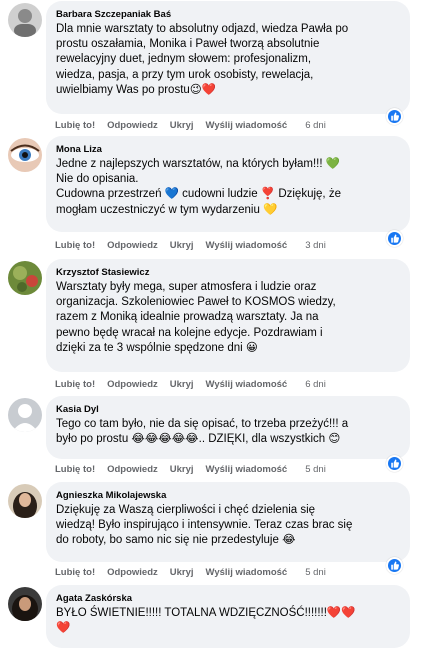 The width and height of the screenshot is (423, 654). I want to click on comment-author: Kasia Dyl, so click(228, 409).